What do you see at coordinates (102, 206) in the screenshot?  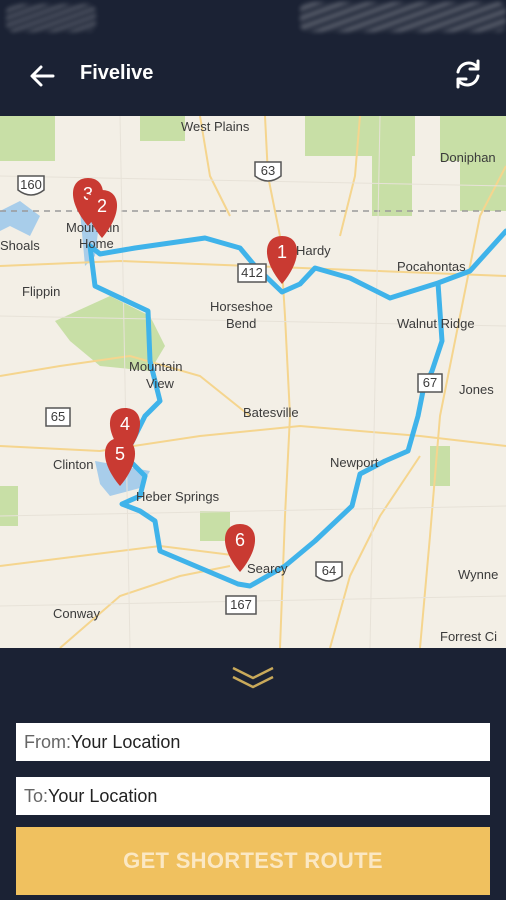 I see `svg-text: 2` at bounding box center [102, 206].